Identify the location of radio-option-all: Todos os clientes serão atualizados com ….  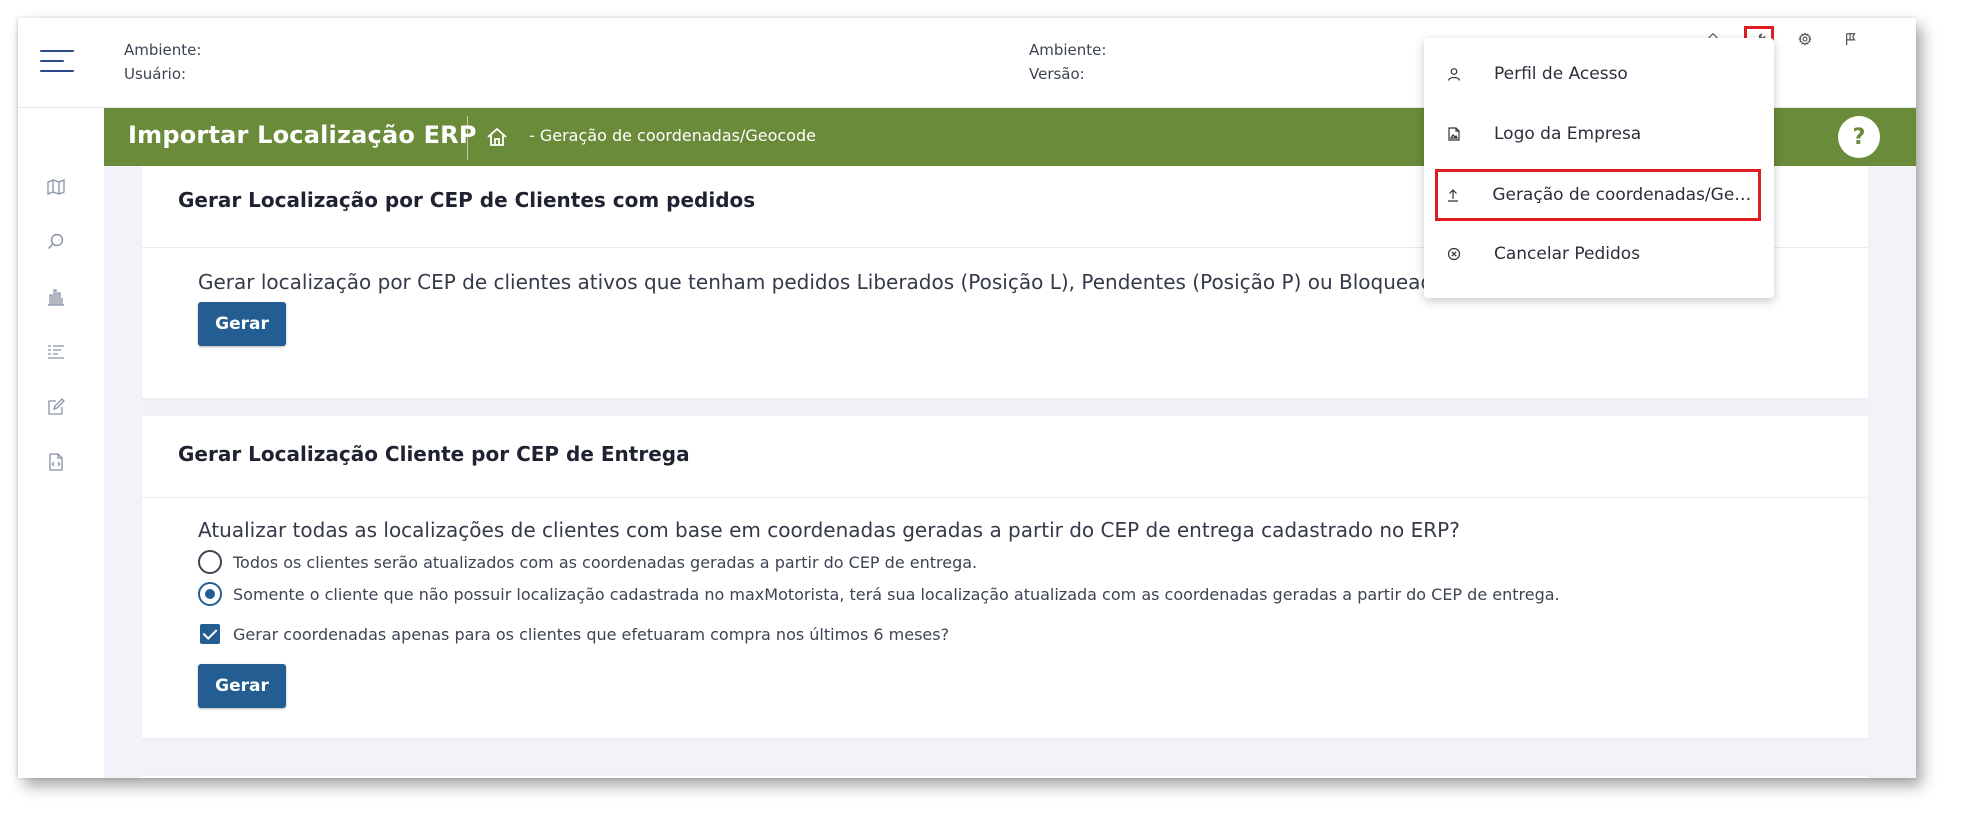
(1005, 562).